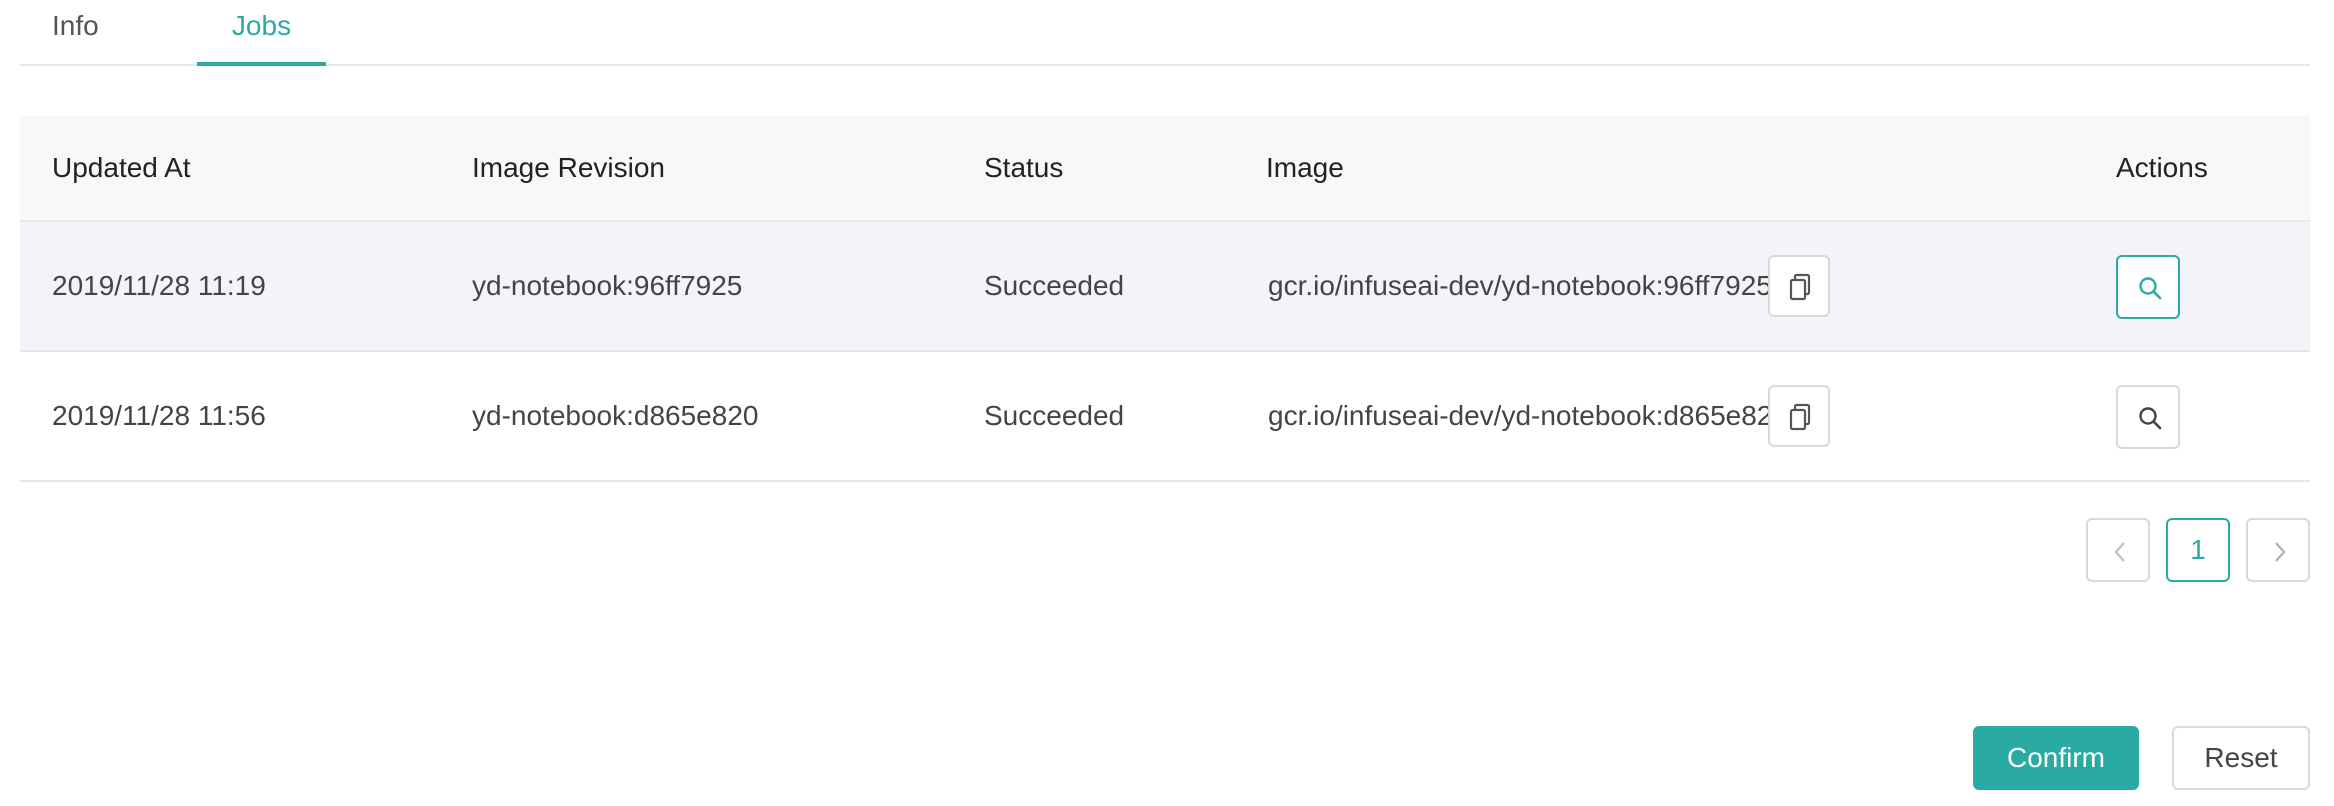 This screenshot has width=2334, height=806. What do you see at coordinates (159, 285) in the screenshot?
I see `cell-updated-at: 2019/11/28 11:19` at bounding box center [159, 285].